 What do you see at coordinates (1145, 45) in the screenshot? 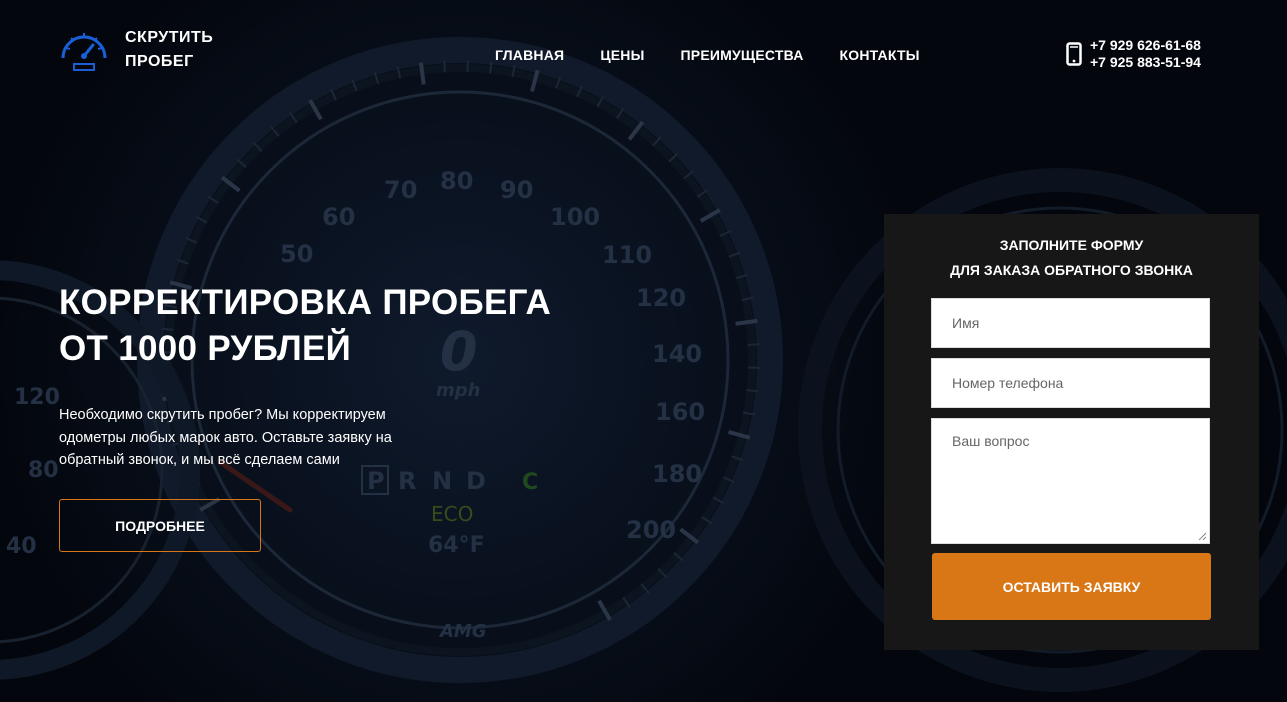
I see `phone-number-1: +7 929 626-61-68` at bounding box center [1145, 45].